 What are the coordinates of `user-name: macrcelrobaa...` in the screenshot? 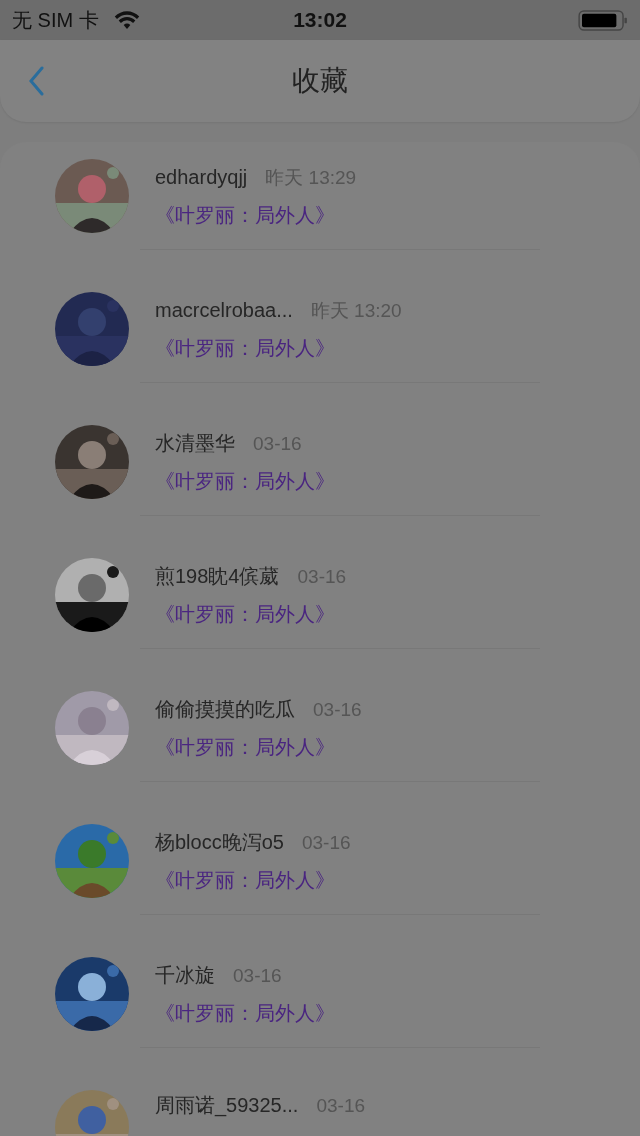 It's located at (224, 310).